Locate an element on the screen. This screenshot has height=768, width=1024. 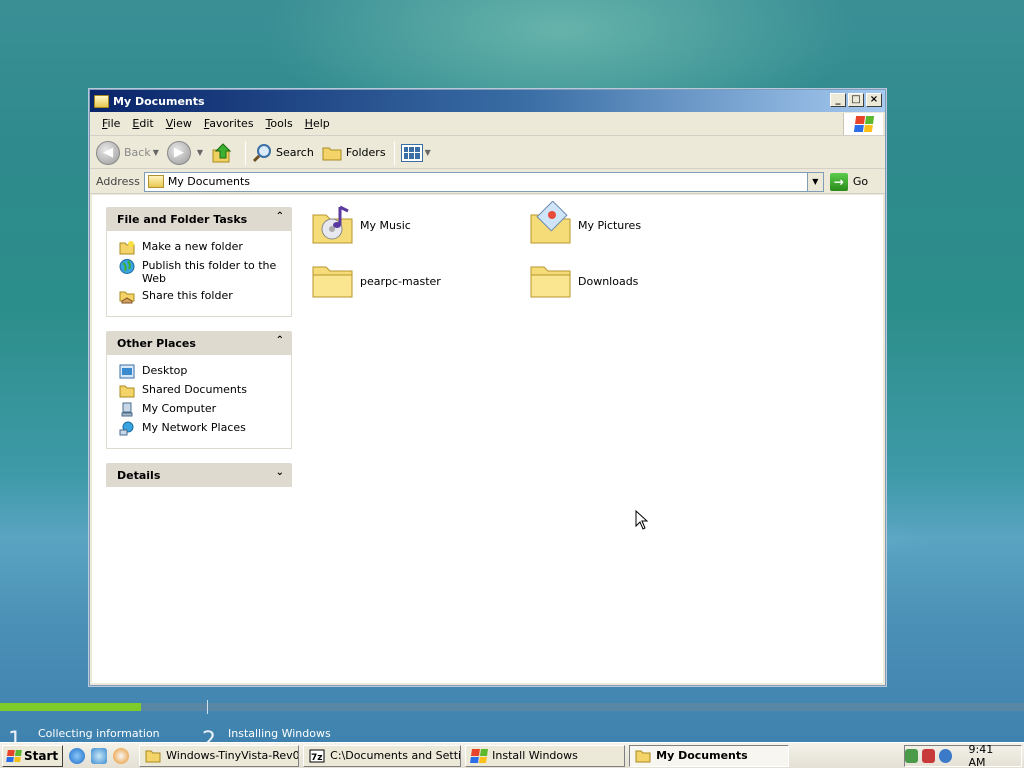
place-shared-documents: Shared Documents is located at coordinates (202, 390).